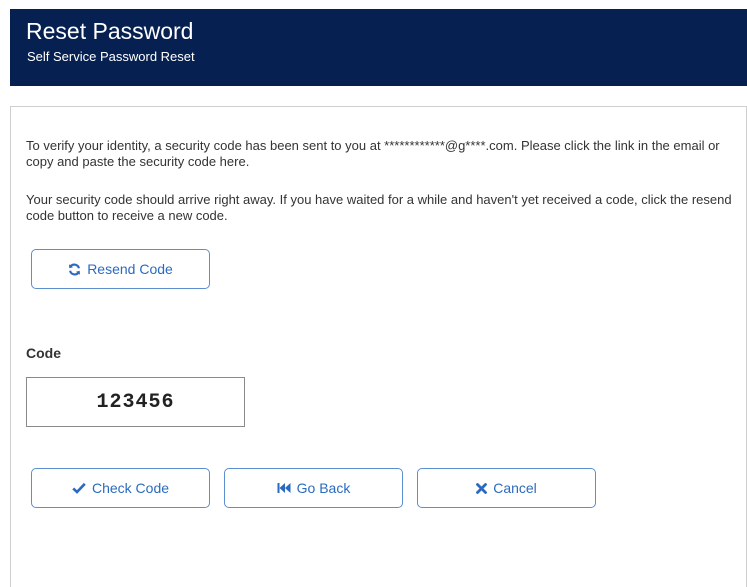 The height and width of the screenshot is (587, 747). Describe the element at coordinates (284, 488) in the screenshot. I see `fast-backward-icon` at that location.